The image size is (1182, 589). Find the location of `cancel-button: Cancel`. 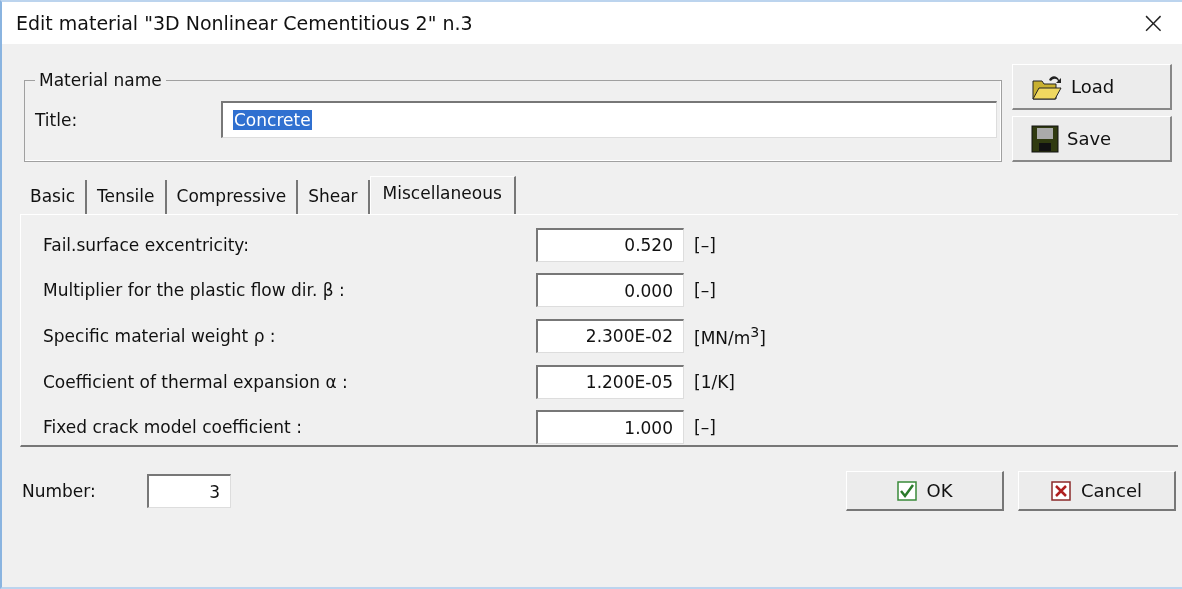

cancel-button: Cancel is located at coordinates (1097, 491).